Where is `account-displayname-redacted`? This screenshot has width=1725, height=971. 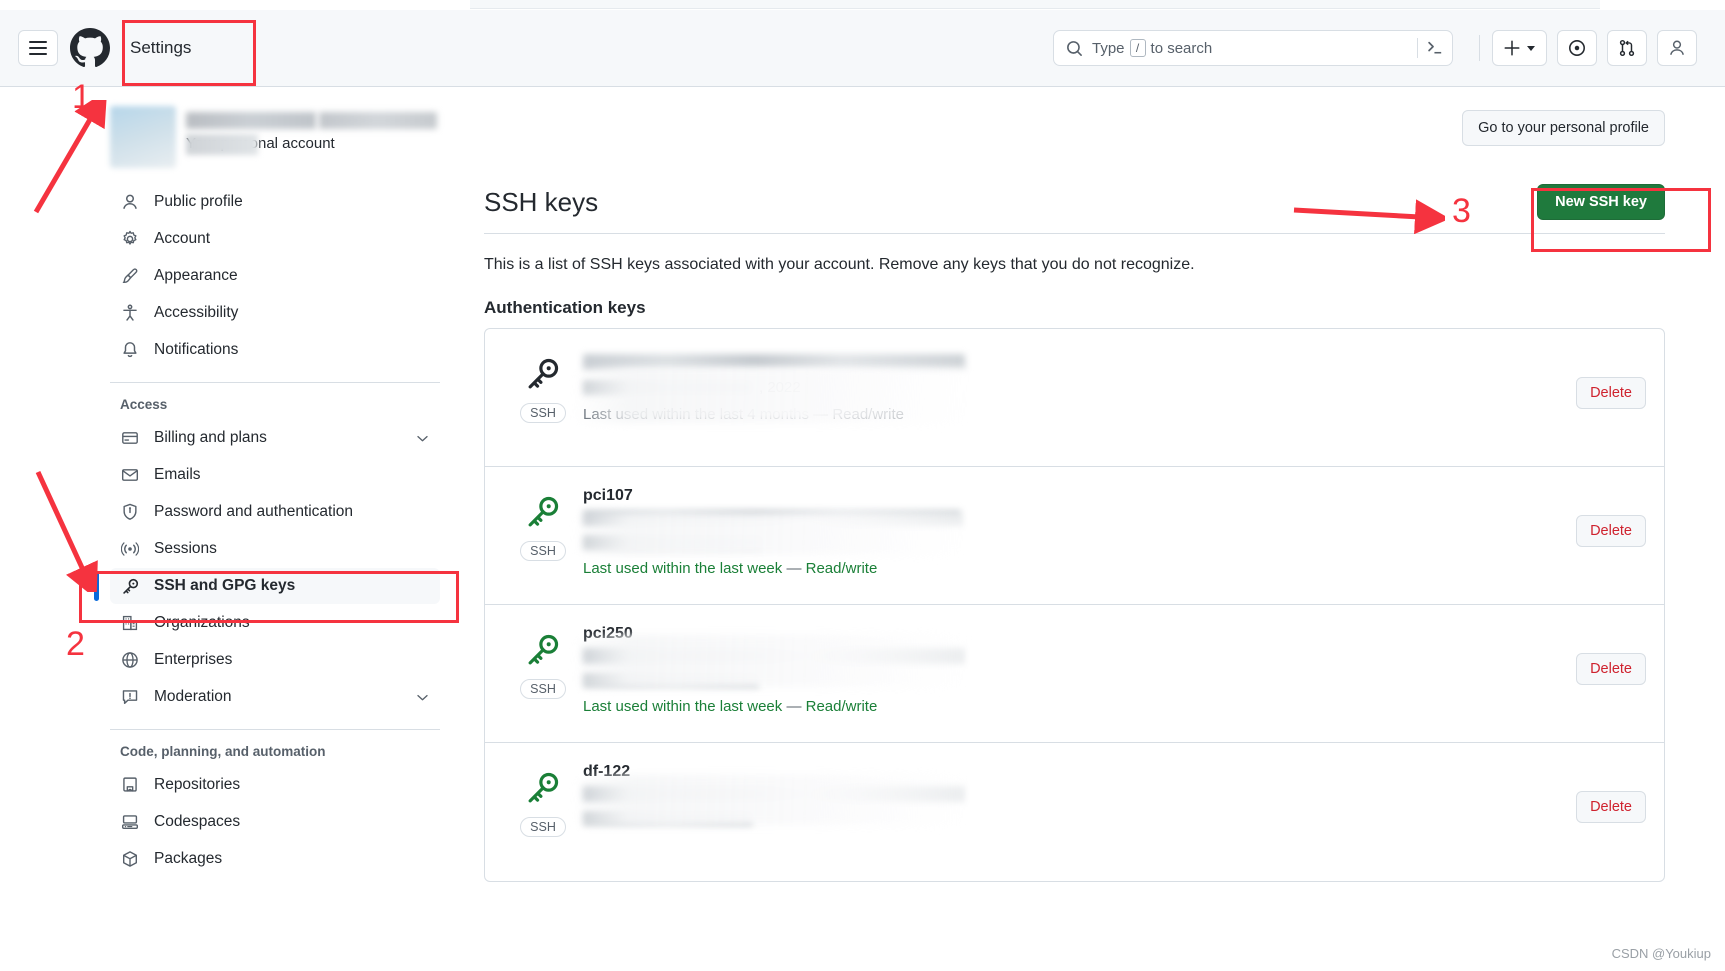 account-displayname-redacted is located at coordinates (378, 120).